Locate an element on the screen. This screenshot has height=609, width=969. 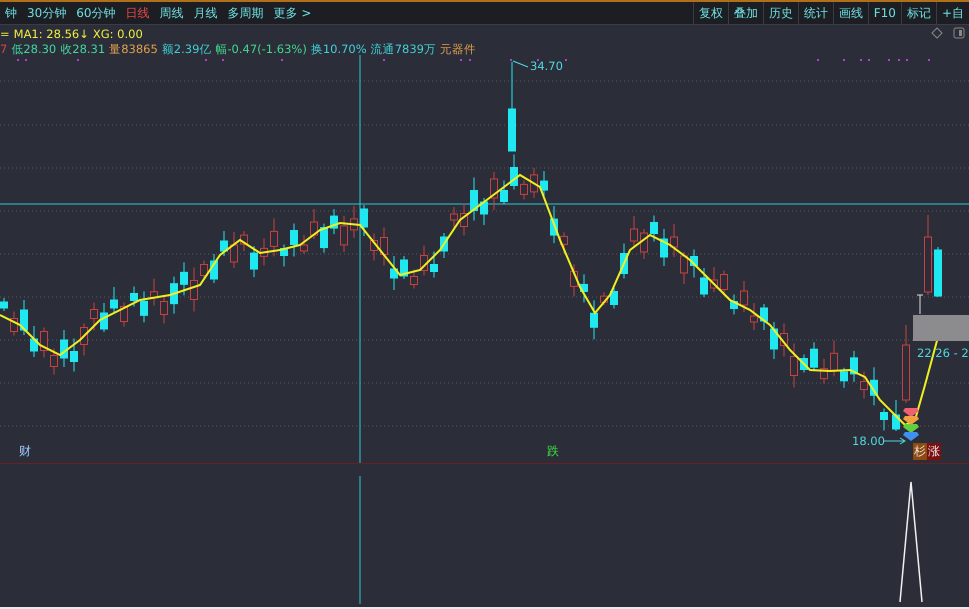
signal-label: 财 is located at coordinates (25, 451).